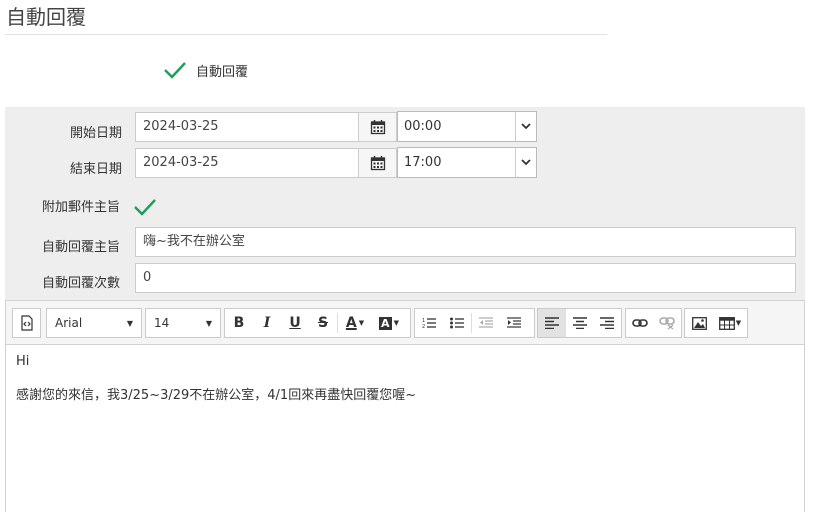 The image size is (827, 512). I want to click on editor-toolbar: Arial ▼ 14 ▼ B I U S A ▼ A ▼ 1 2 ▼, so click(405, 323).